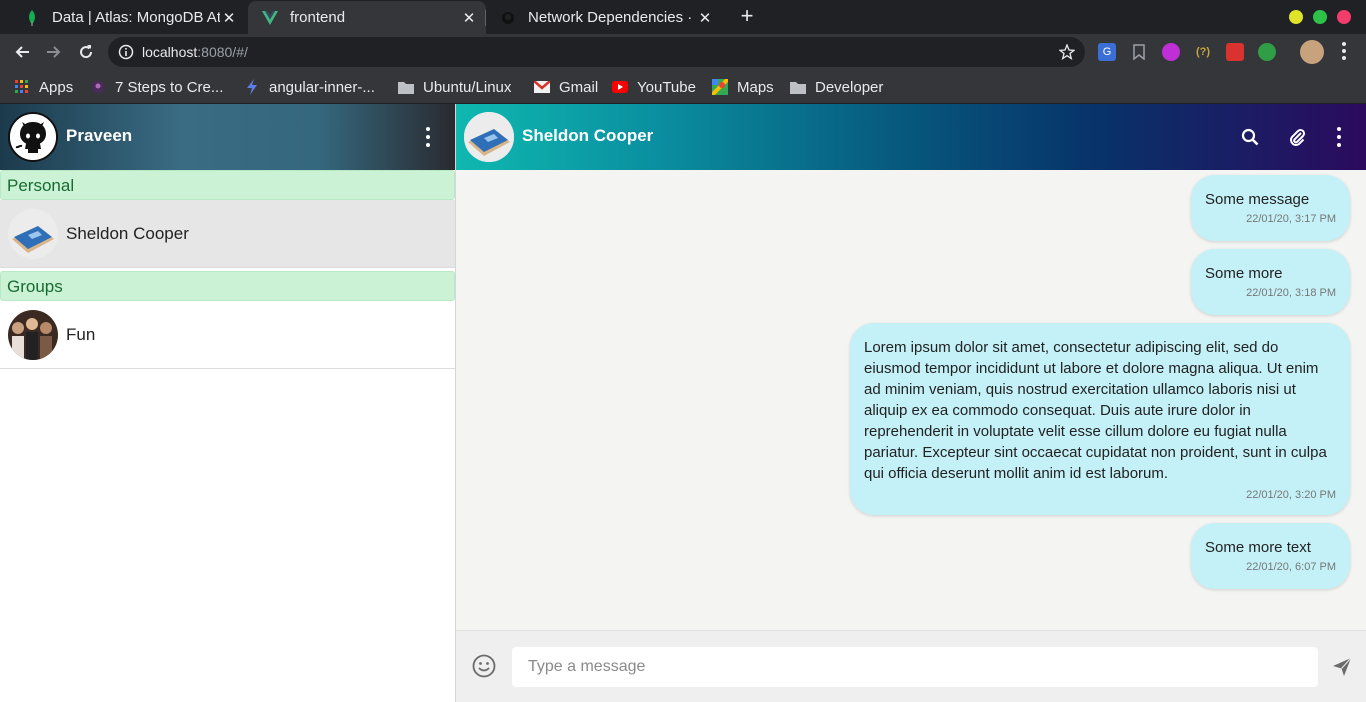 This screenshot has width=1366, height=702. Describe the element at coordinates (227, 286) in the screenshot. I see `section-groups: Groups` at that location.